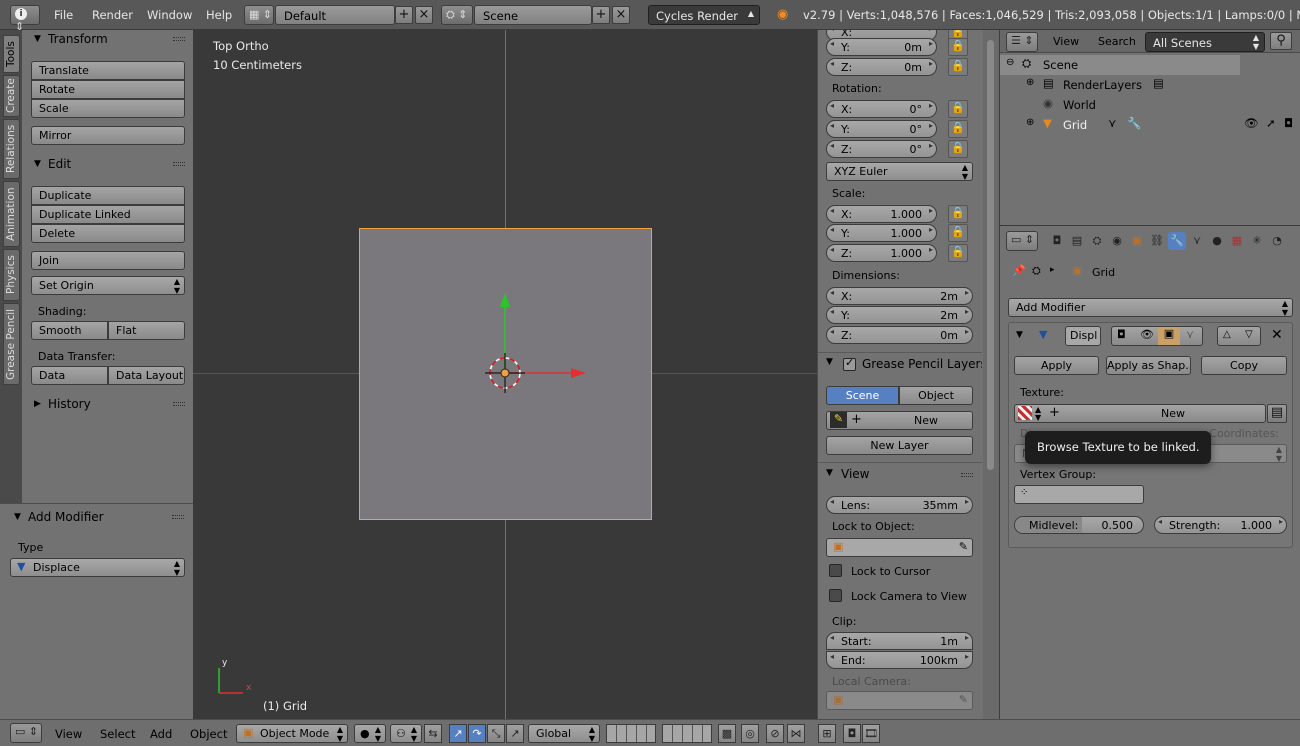 This screenshot has width=1300, height=746. I want to click on outliner-row-renderlayers: ⊕ ▤ RenderLayers ▤, so click(1150, 85).